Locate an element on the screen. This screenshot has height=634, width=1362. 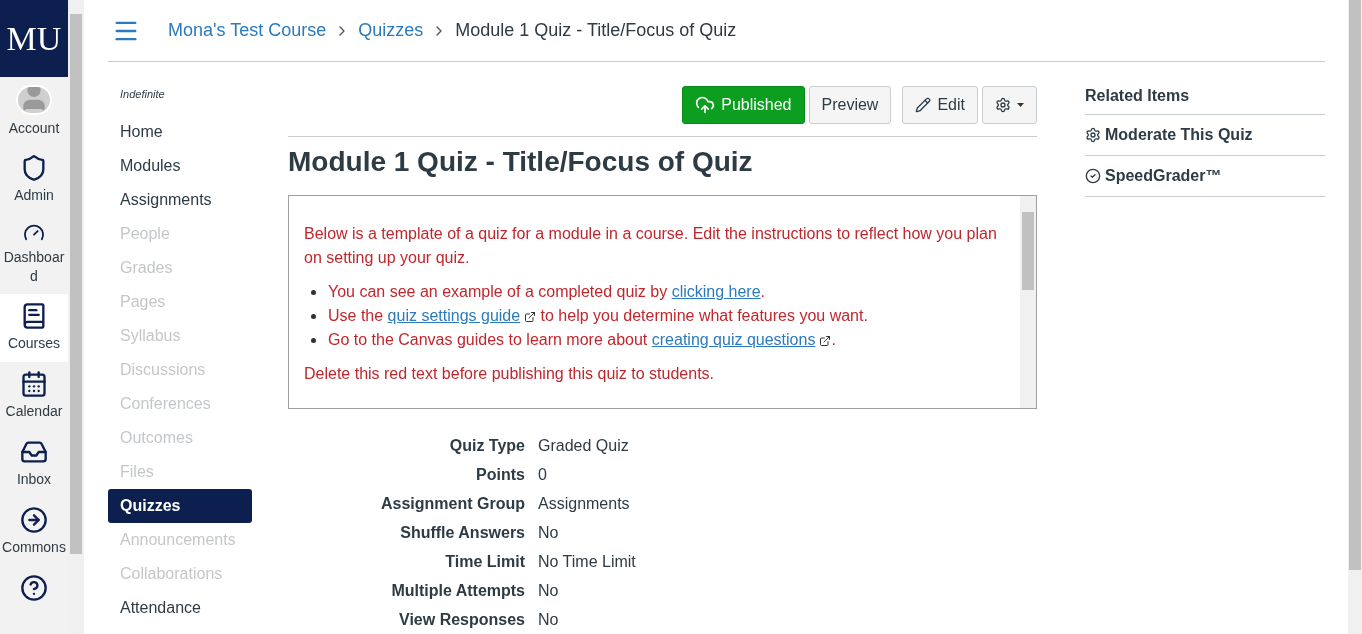
link: clicking here is located at coordinates (716, 291).